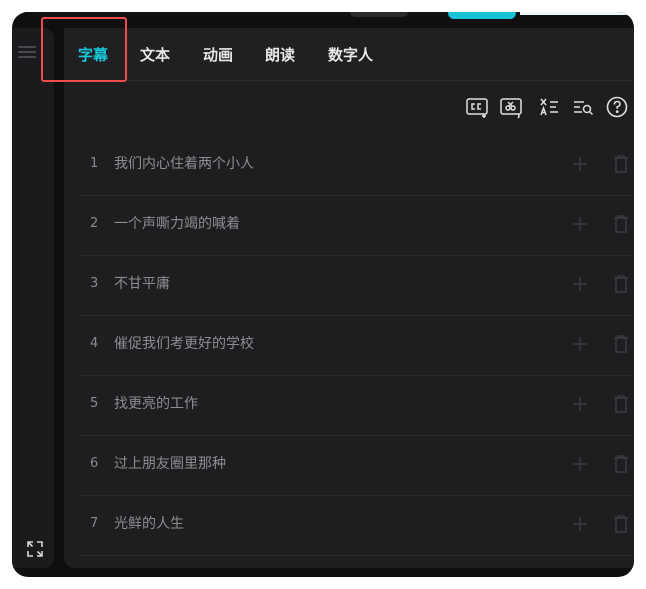 Image resolution: width=646 pixels, height=589 pixels. What do you see at coordinates (156, 404) in the screenshot?
I see `subtitle-text: 找更亮的工作` at bounding box center [156, 404].